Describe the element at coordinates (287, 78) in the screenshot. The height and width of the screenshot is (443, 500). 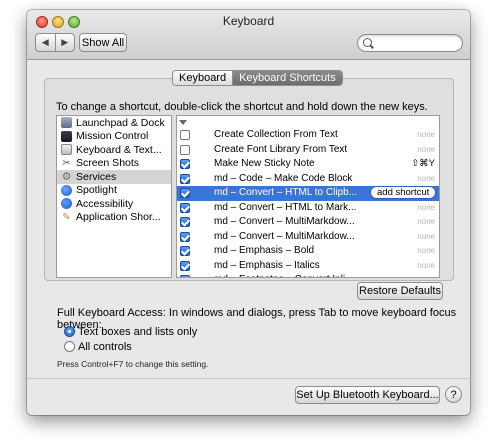
I see `tab-keyboard-shortcuts: Keyboard Shortcuts` at that location.